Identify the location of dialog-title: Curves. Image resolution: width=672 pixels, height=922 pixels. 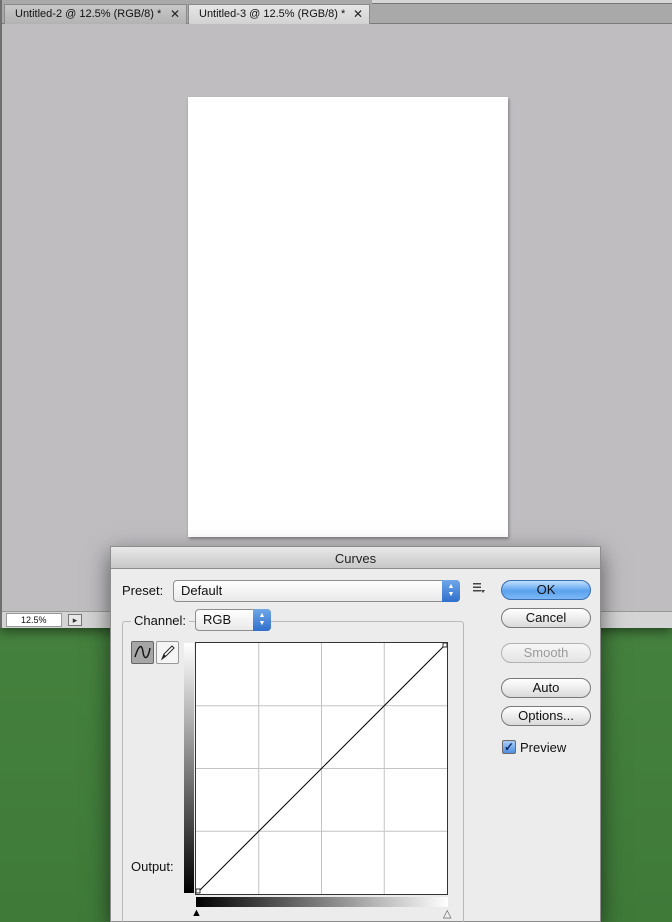
(355, 558).